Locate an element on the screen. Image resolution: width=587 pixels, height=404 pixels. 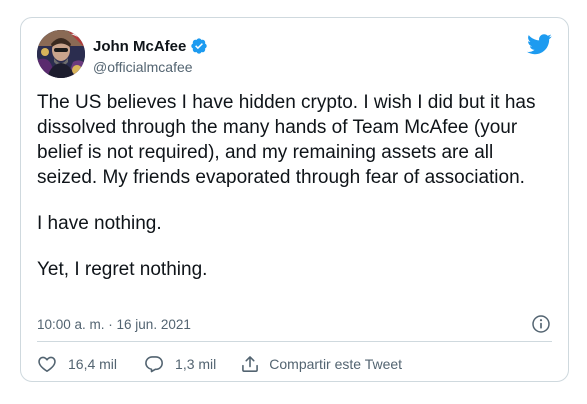
heart-icon is located at coordinates (47, 364).